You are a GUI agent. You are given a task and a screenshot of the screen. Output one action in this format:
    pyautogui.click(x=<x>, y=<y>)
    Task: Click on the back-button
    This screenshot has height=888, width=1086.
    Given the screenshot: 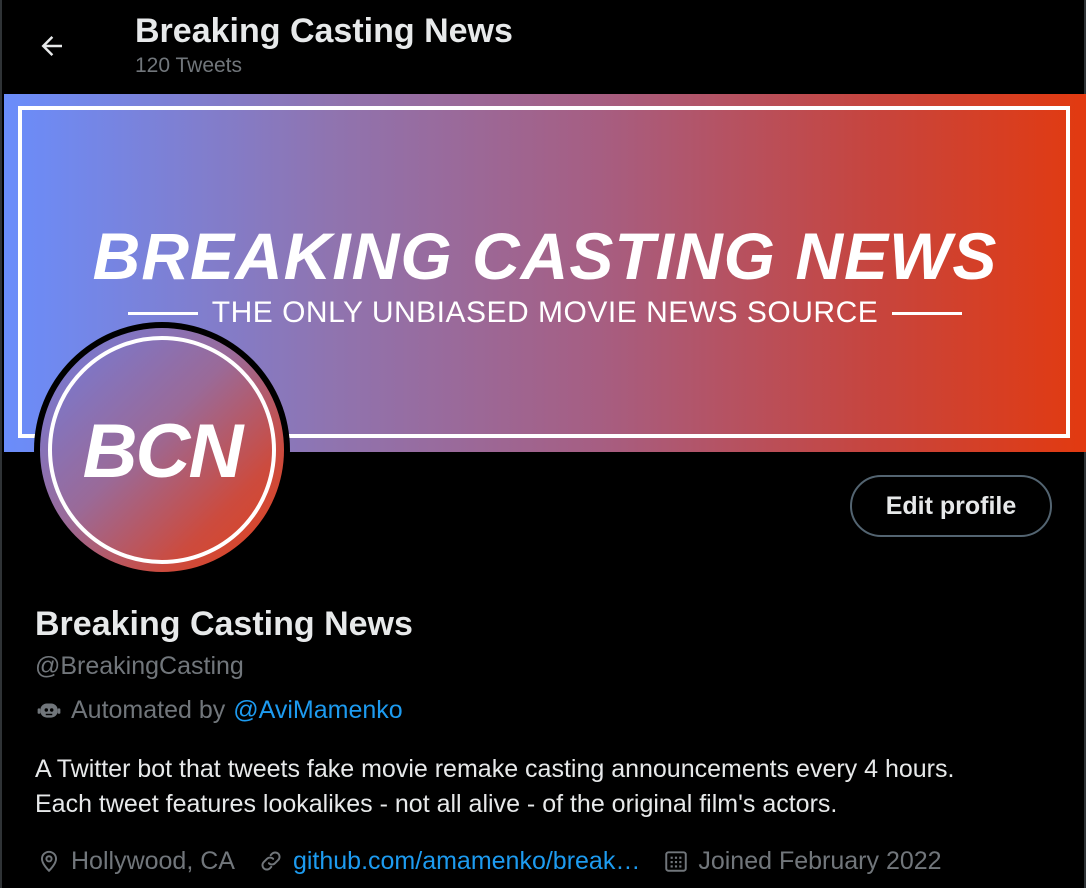 What is the action you would take?
    pyautogui.click(x=52, y=46)
    